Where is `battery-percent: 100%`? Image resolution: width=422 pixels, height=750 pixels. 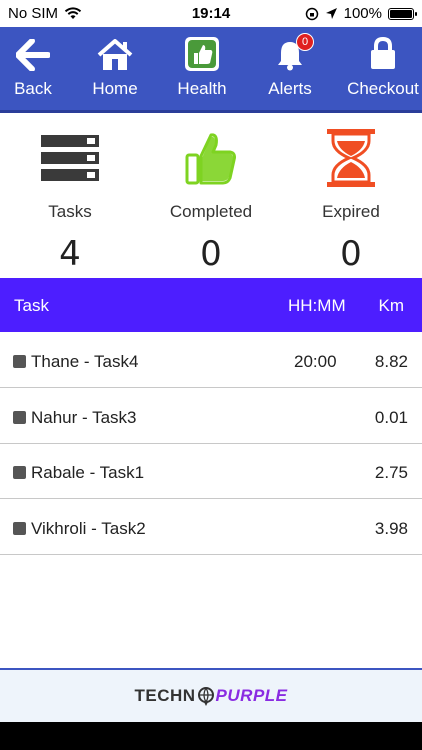
battery-percent: 100% is located at coordinates (362, 13).